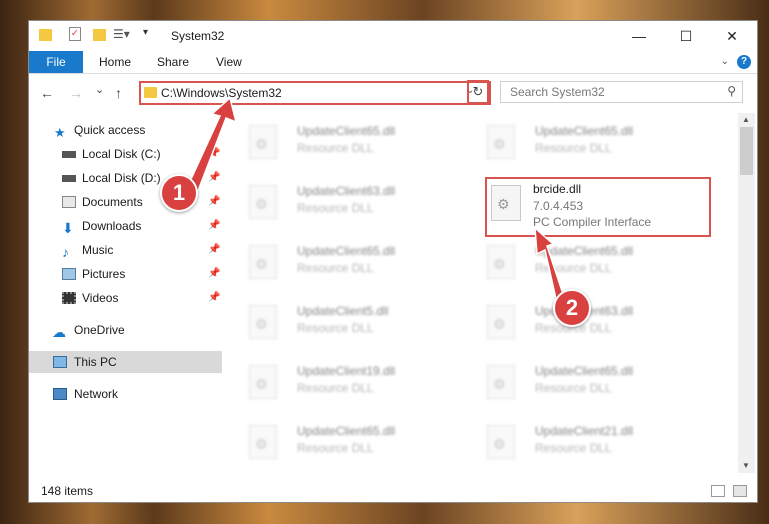  What do you see at coordinates (179, 193) in the screenshot?
I see `callout-1: 1` at bounding box center [179, 193].